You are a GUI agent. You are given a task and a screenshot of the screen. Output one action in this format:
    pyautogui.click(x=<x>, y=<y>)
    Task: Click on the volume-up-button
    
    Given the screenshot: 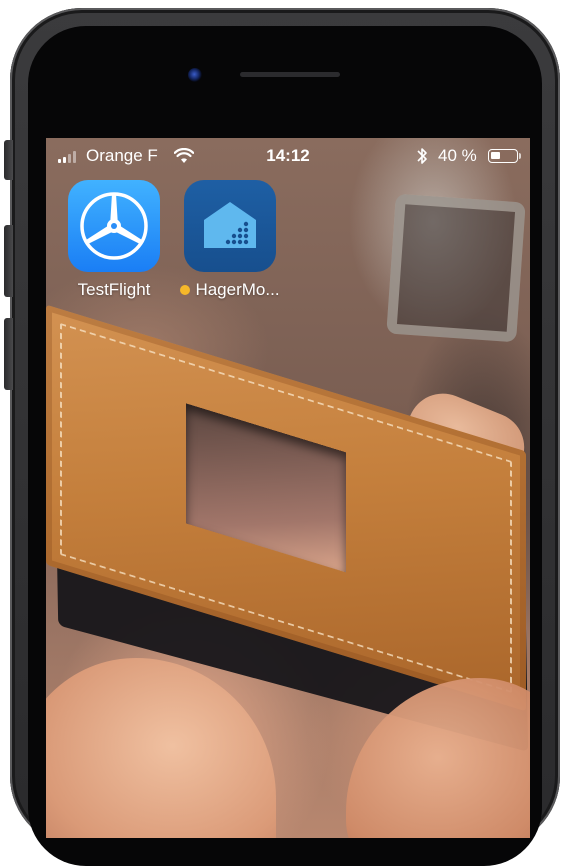 What is the action you would take?
    pyautogui.click(x=8, y=261)
    